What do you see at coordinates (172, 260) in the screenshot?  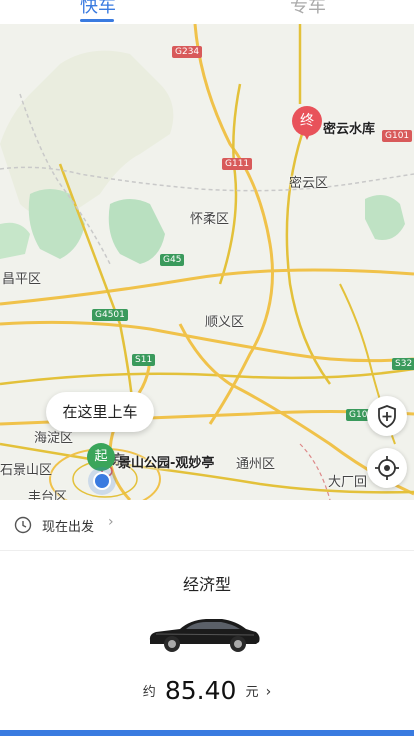 I see `road-shield-g45: G45` at bounding box center [172, 260].